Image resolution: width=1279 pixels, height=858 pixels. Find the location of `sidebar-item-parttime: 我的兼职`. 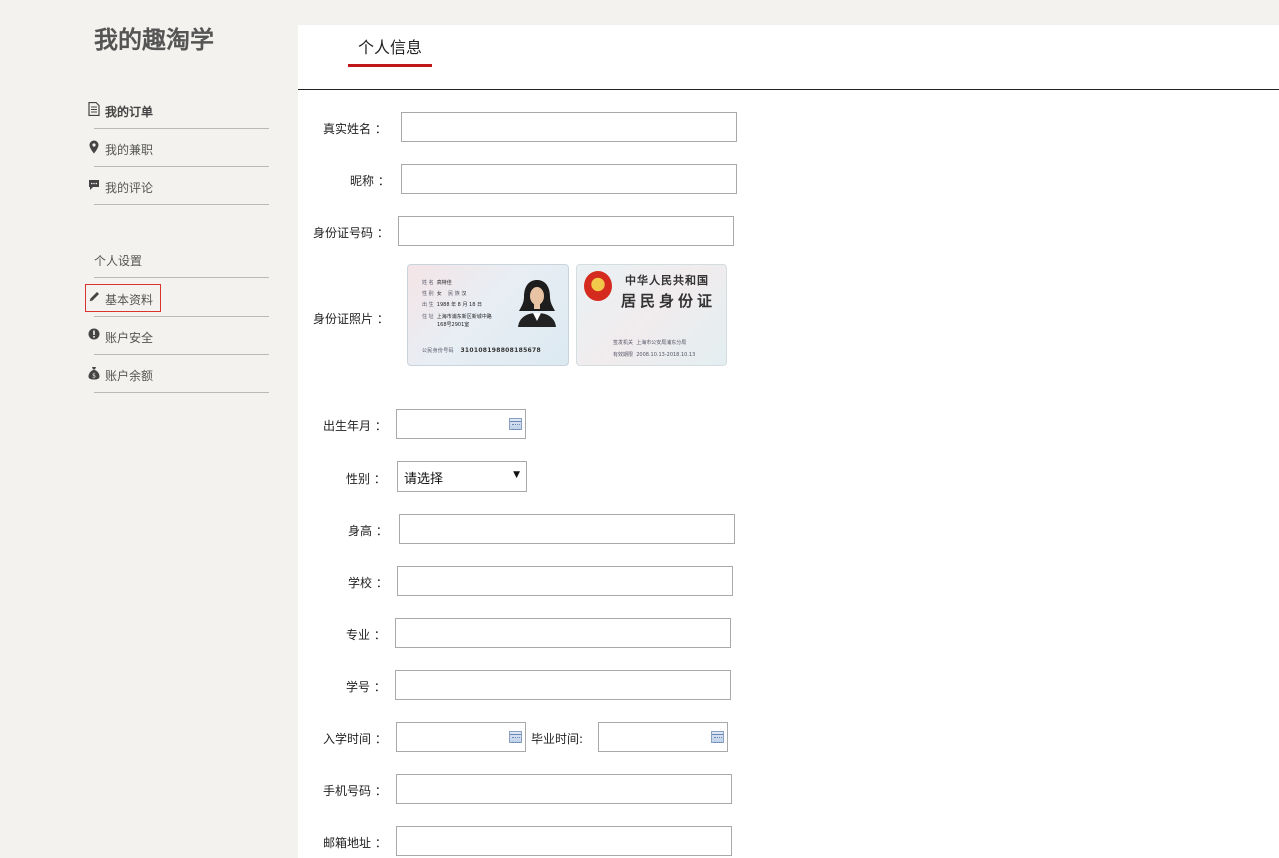

sidebar-item-parttime: 我的兼职 is located at coordinates (179, 148).